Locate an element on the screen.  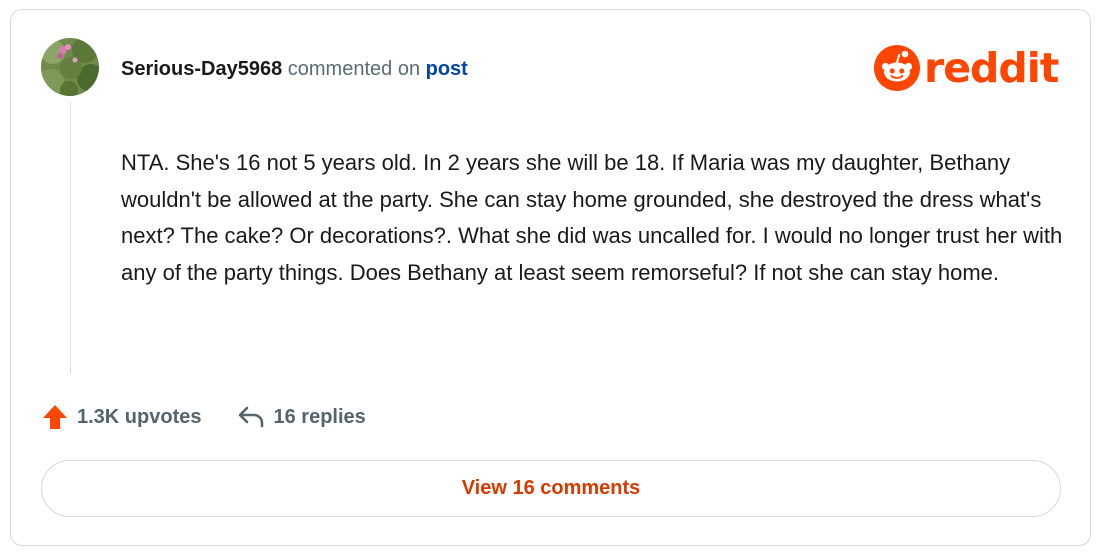
reply-count: 16 replies is located at coordinates (319, 416).